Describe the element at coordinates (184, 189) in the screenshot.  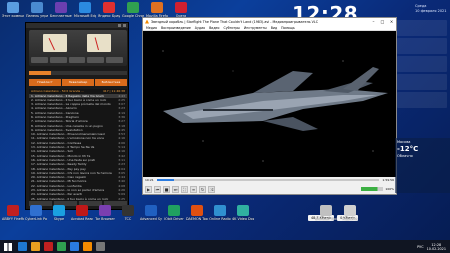
I see `fullscreen-icon: ⛶` at that location.